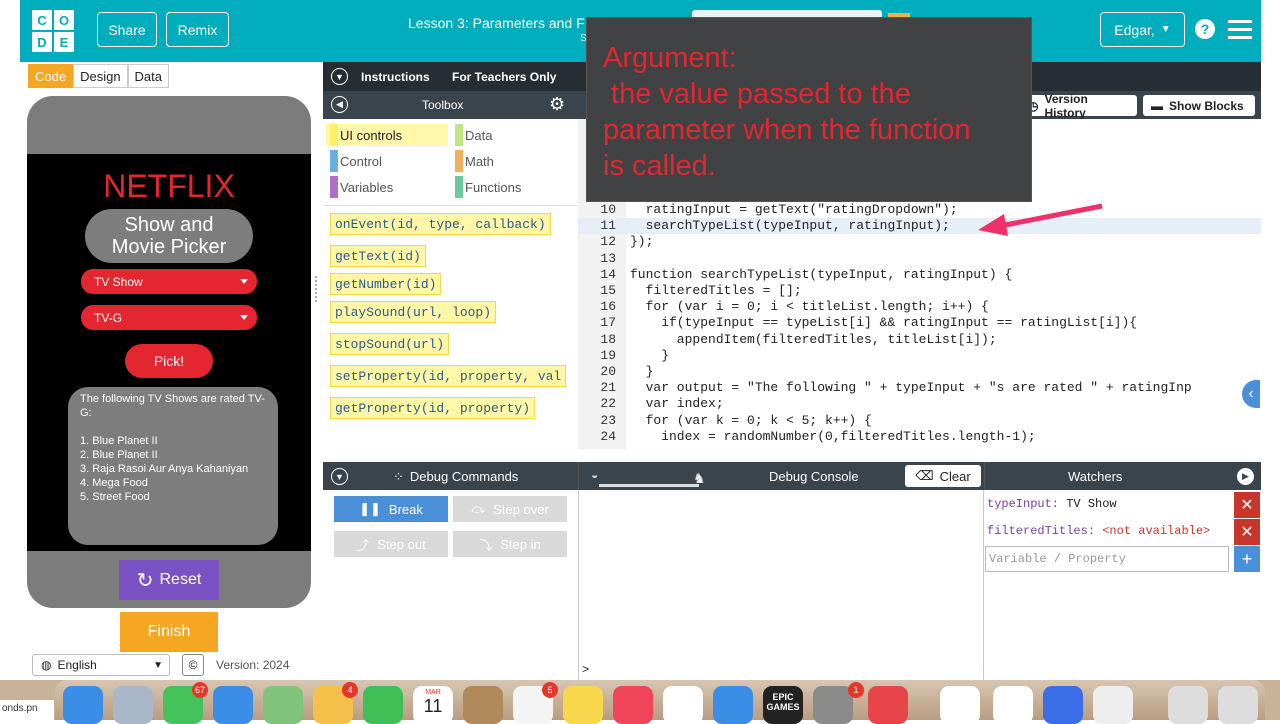 The height and width of the screenshot is (724, 1280). I want to click on rating-dropdown: TV-G, so click(169, 317).